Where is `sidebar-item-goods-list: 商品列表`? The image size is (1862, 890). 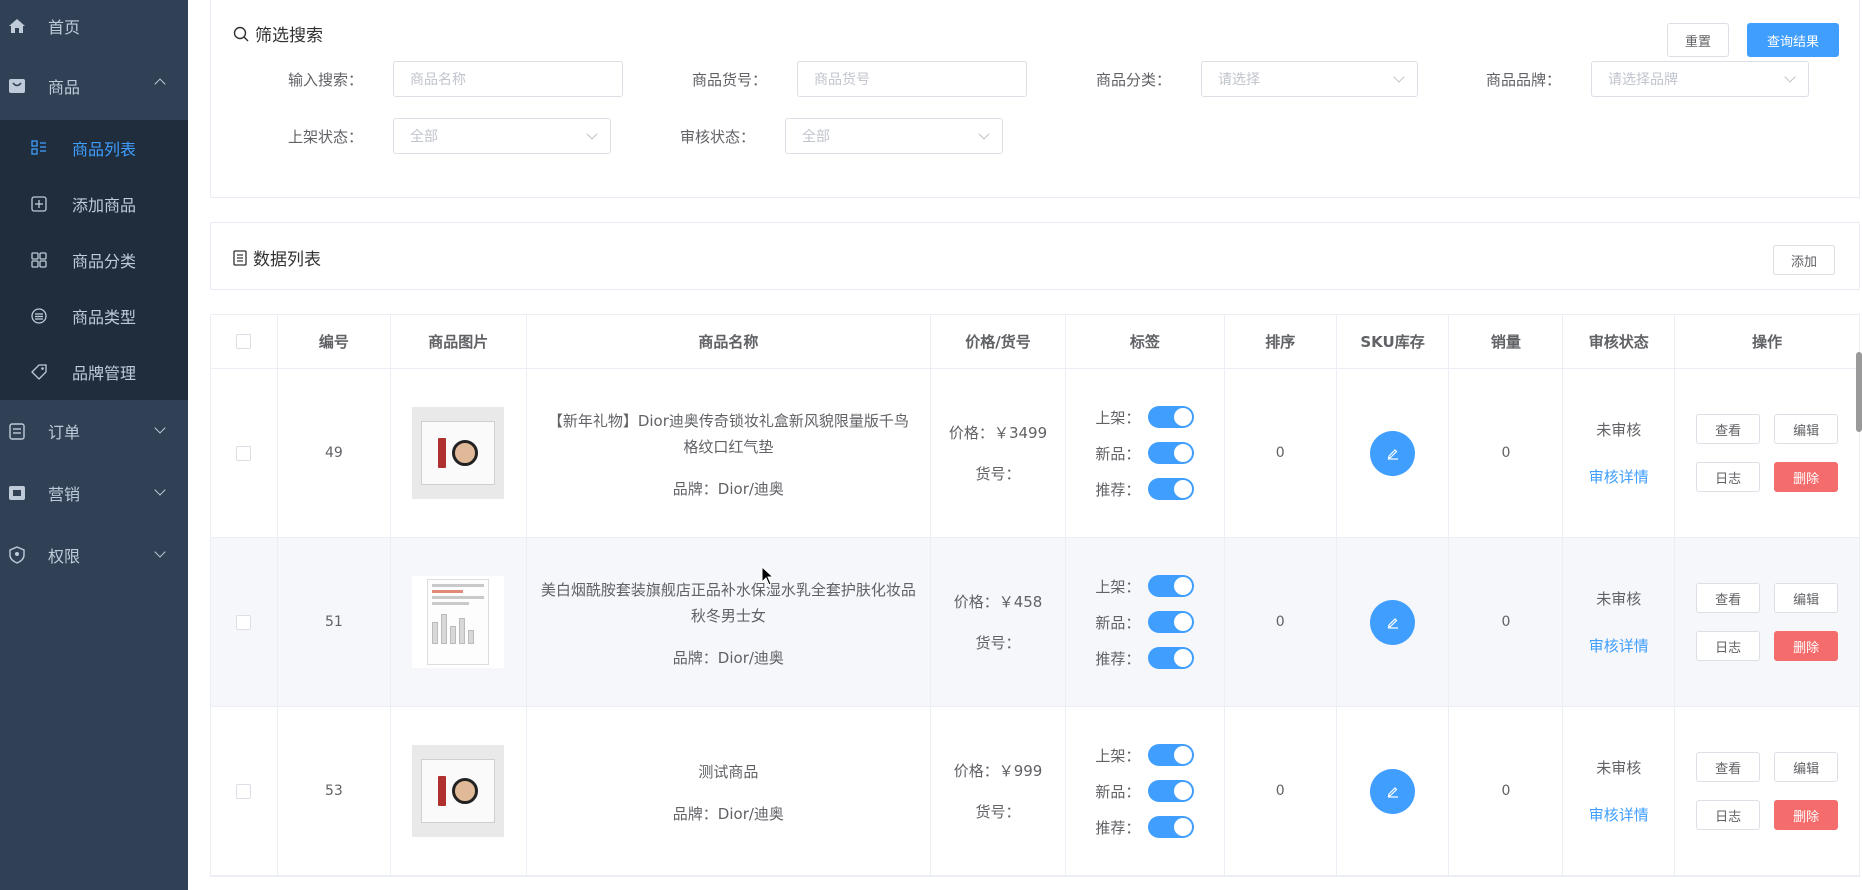 sidebar-item-goods-list: 商品列表 is located at coordinates (94, 148).